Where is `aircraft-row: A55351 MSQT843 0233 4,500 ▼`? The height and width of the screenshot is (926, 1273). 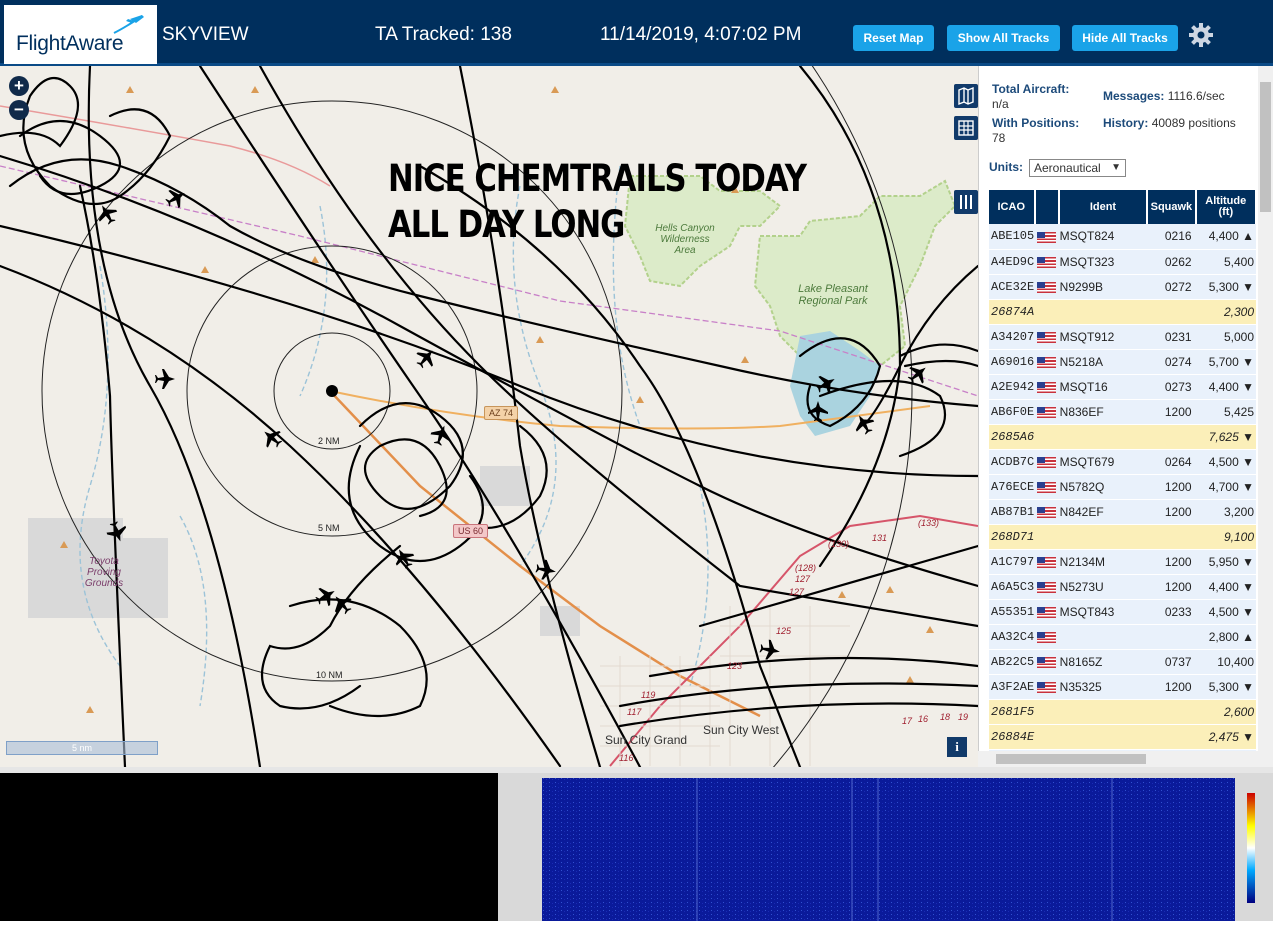
aircraft-row: A55351 MSQT843 0233 4,500 ▼ is located at coordinates (1122, 612).